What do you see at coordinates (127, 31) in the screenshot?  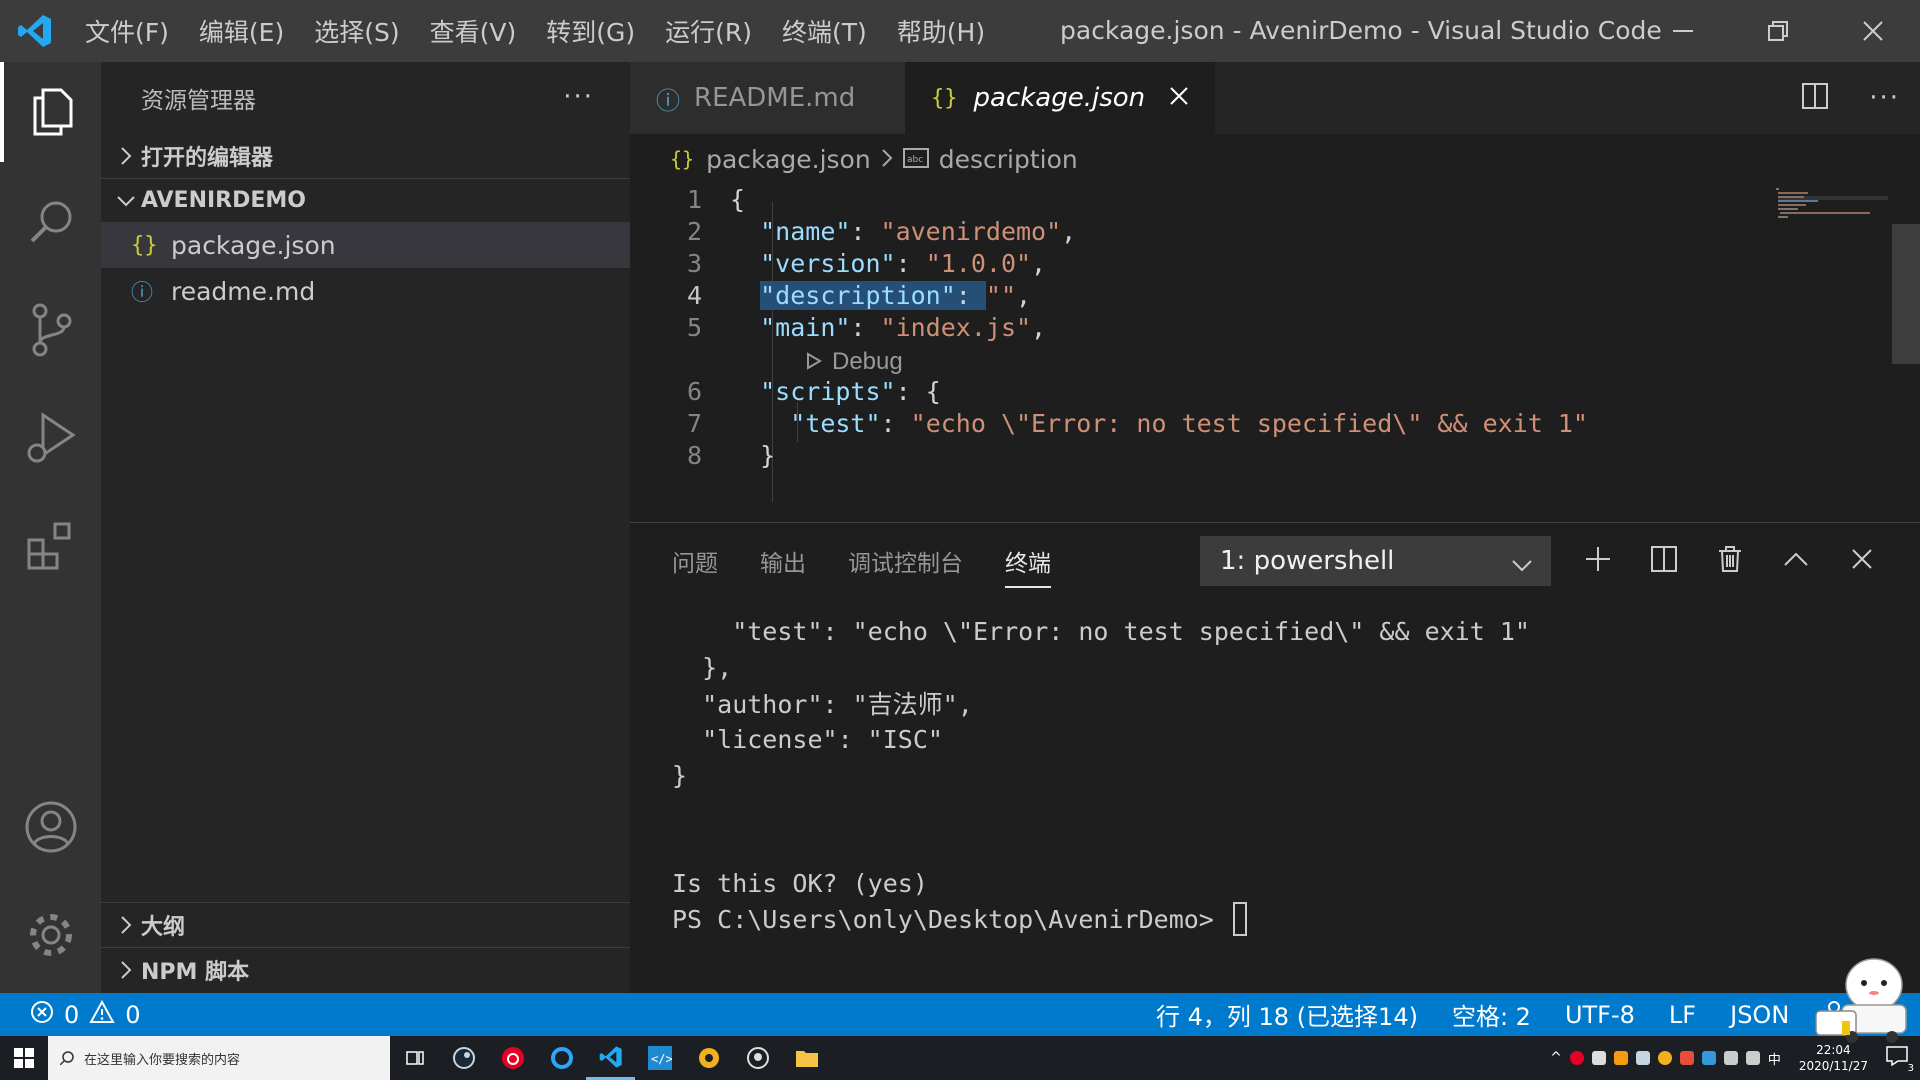 I see `menu-file: 文件(F)` at bounding box center [127, 31].